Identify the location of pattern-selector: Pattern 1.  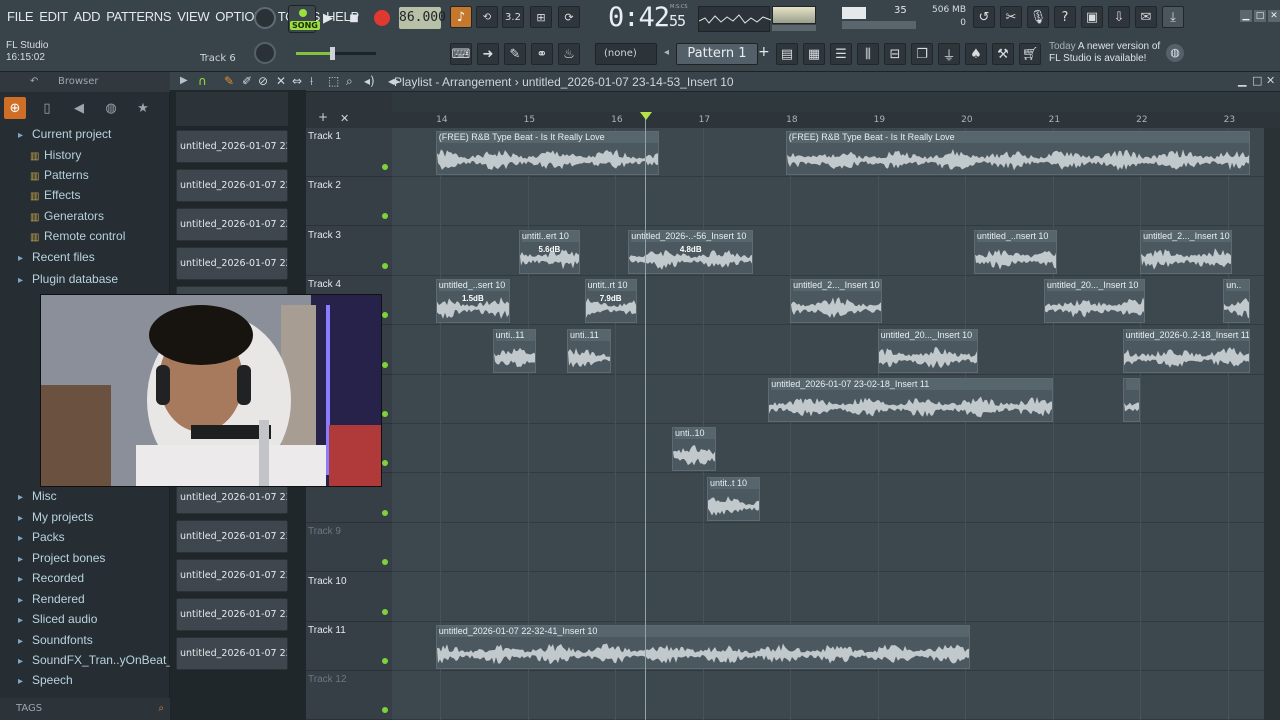
(717, 54).